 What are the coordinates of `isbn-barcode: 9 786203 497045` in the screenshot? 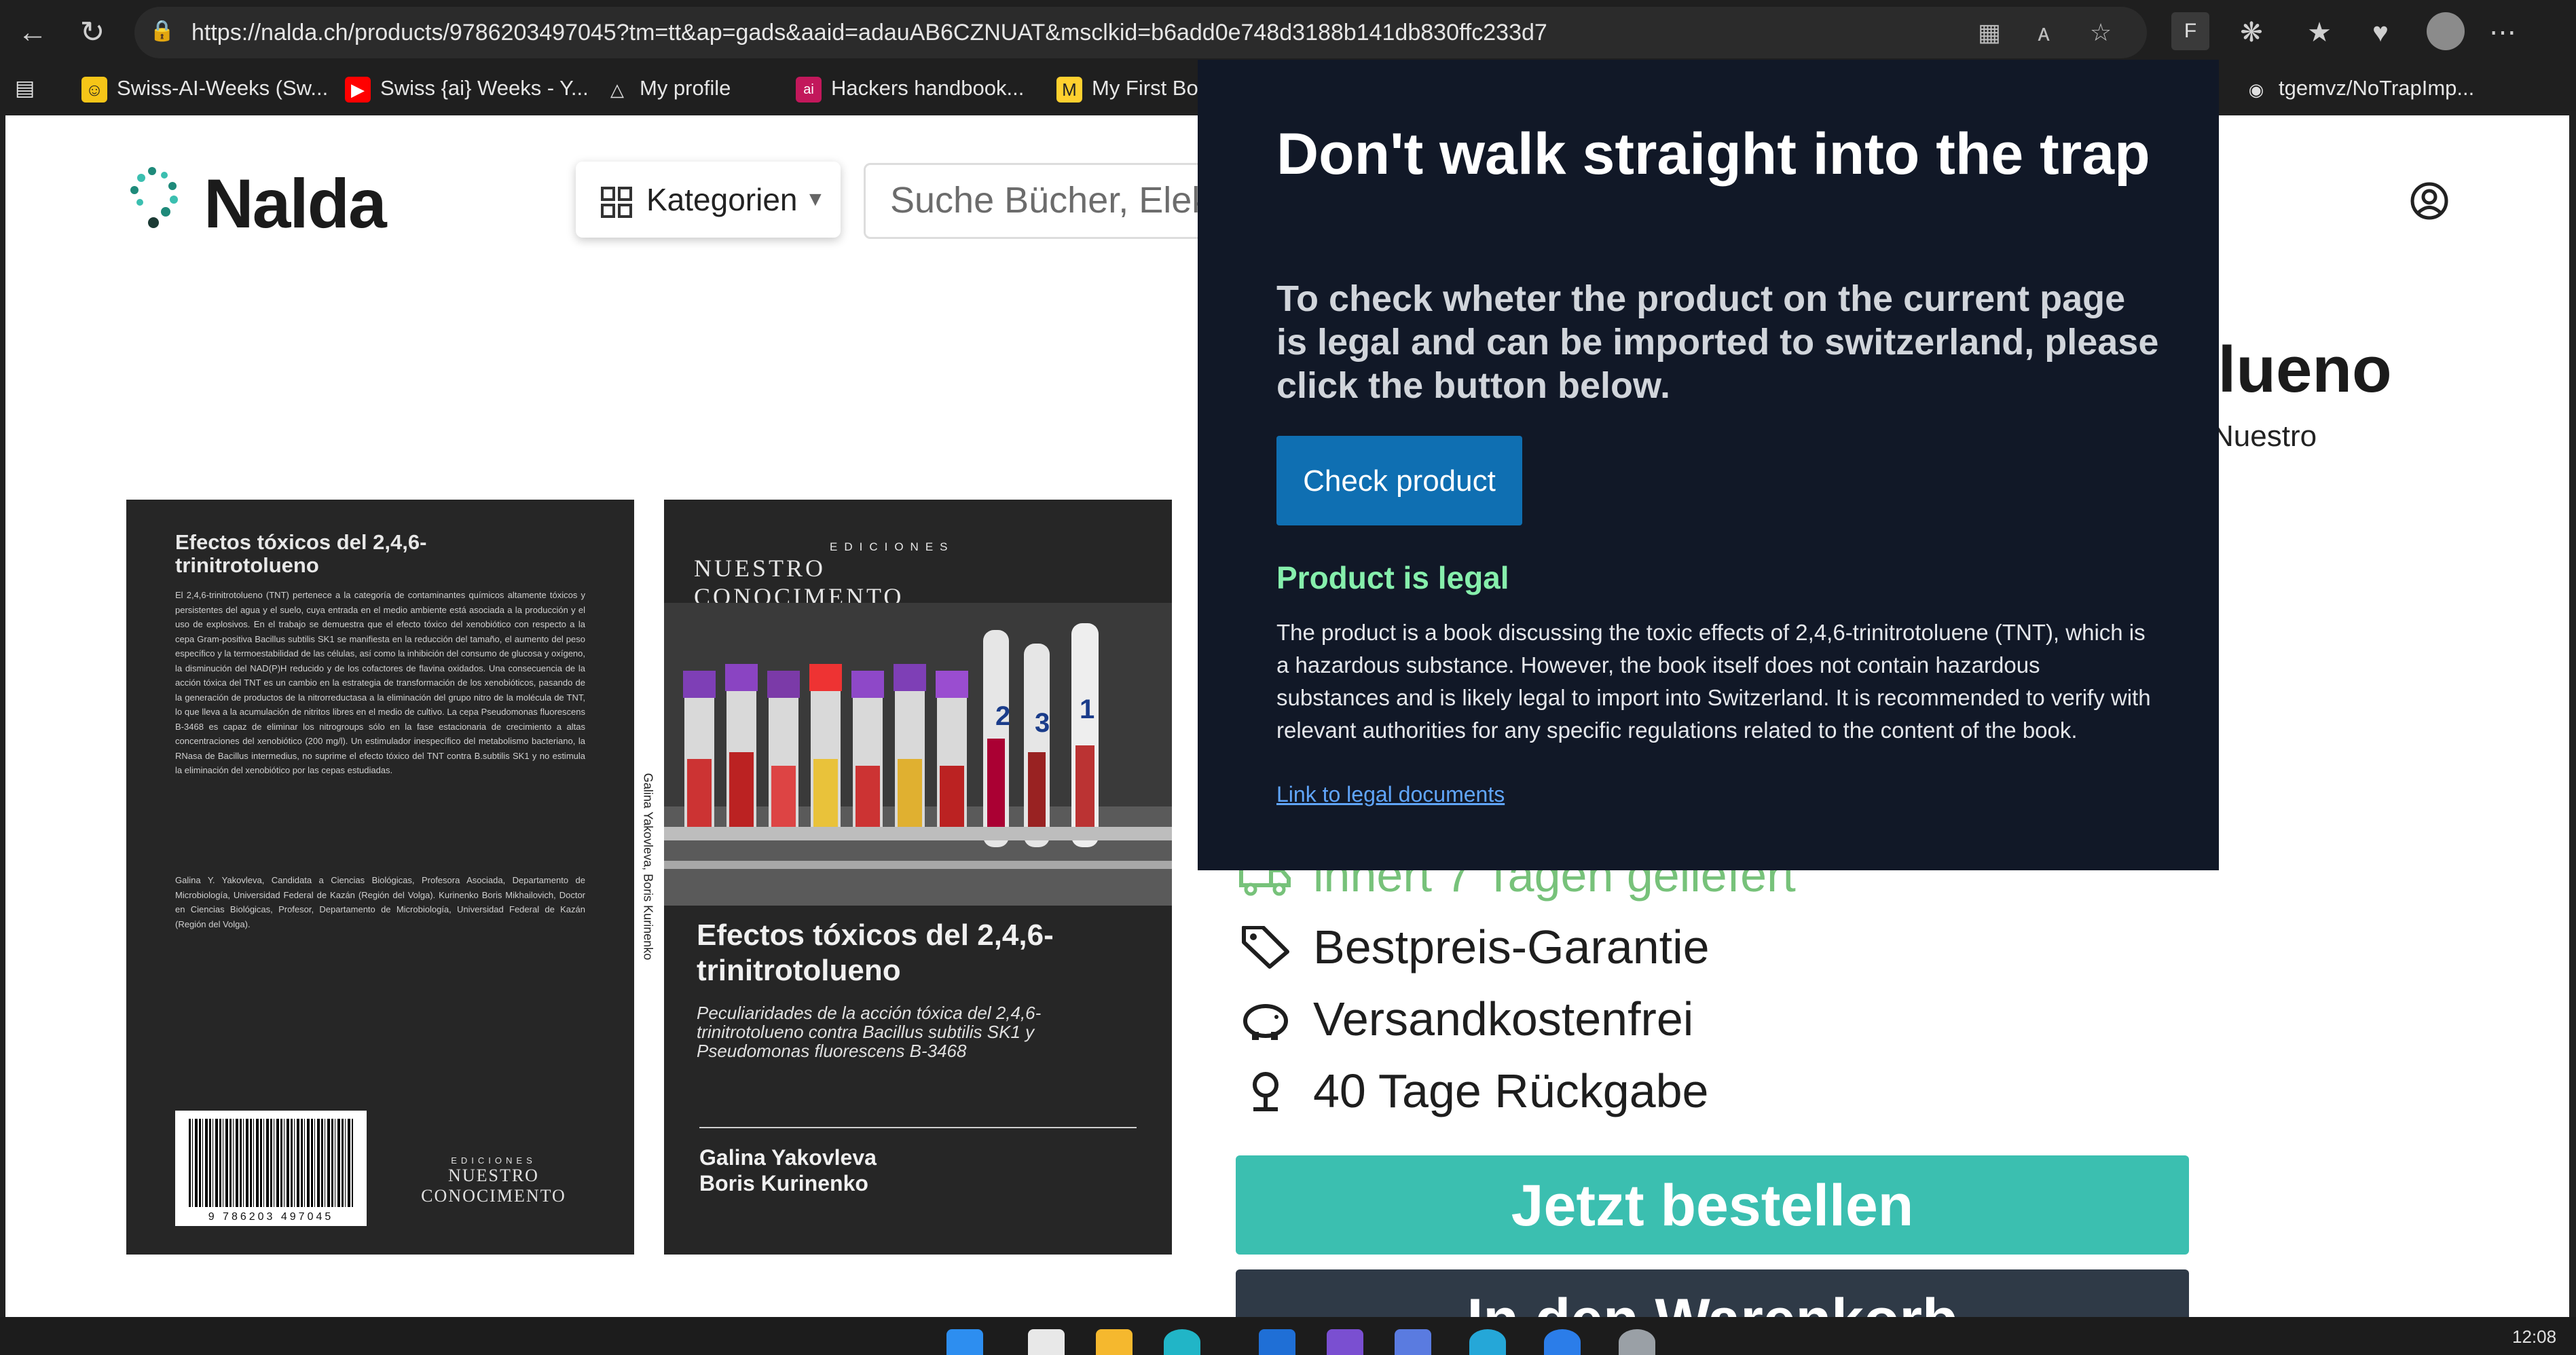 It's located at (271, 1168).